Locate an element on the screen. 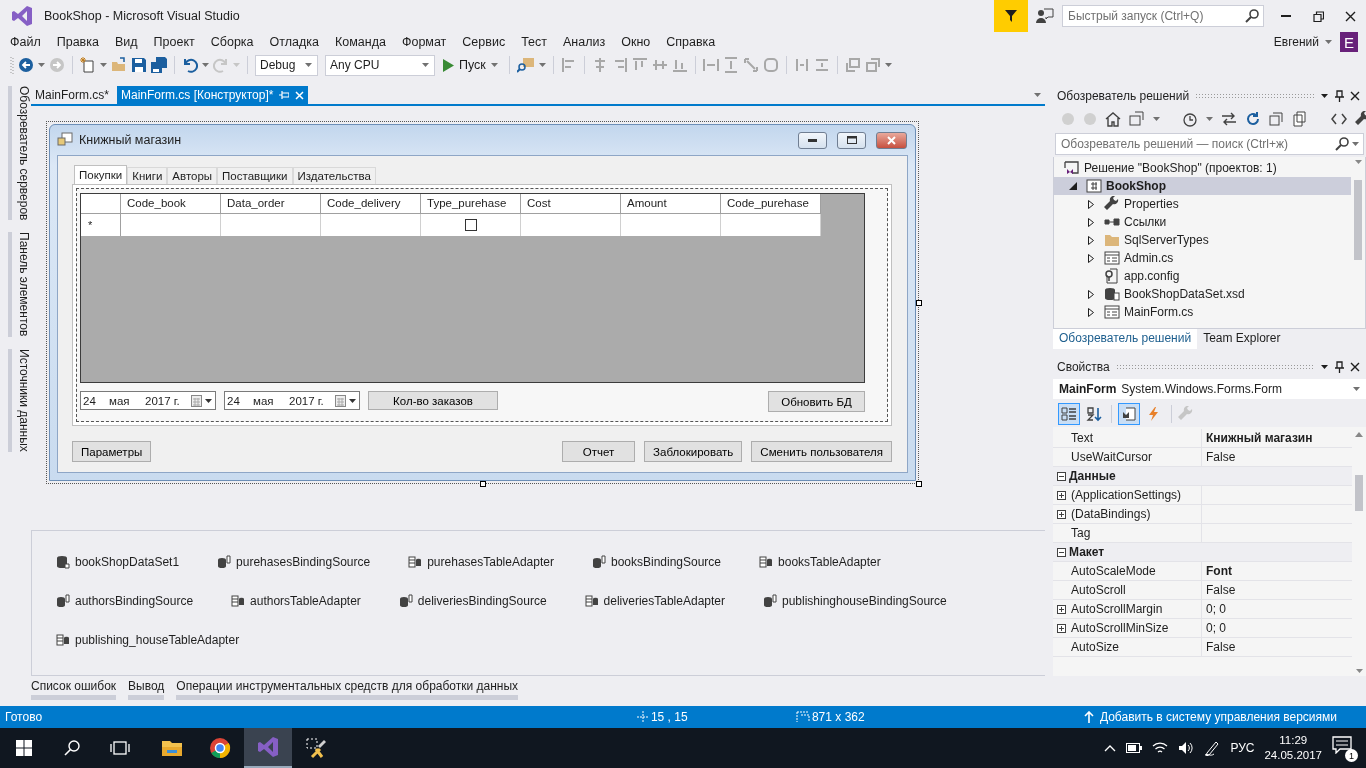 The image size is (1366, 768). menu-item: Тест is located at coordinates (534, 42).